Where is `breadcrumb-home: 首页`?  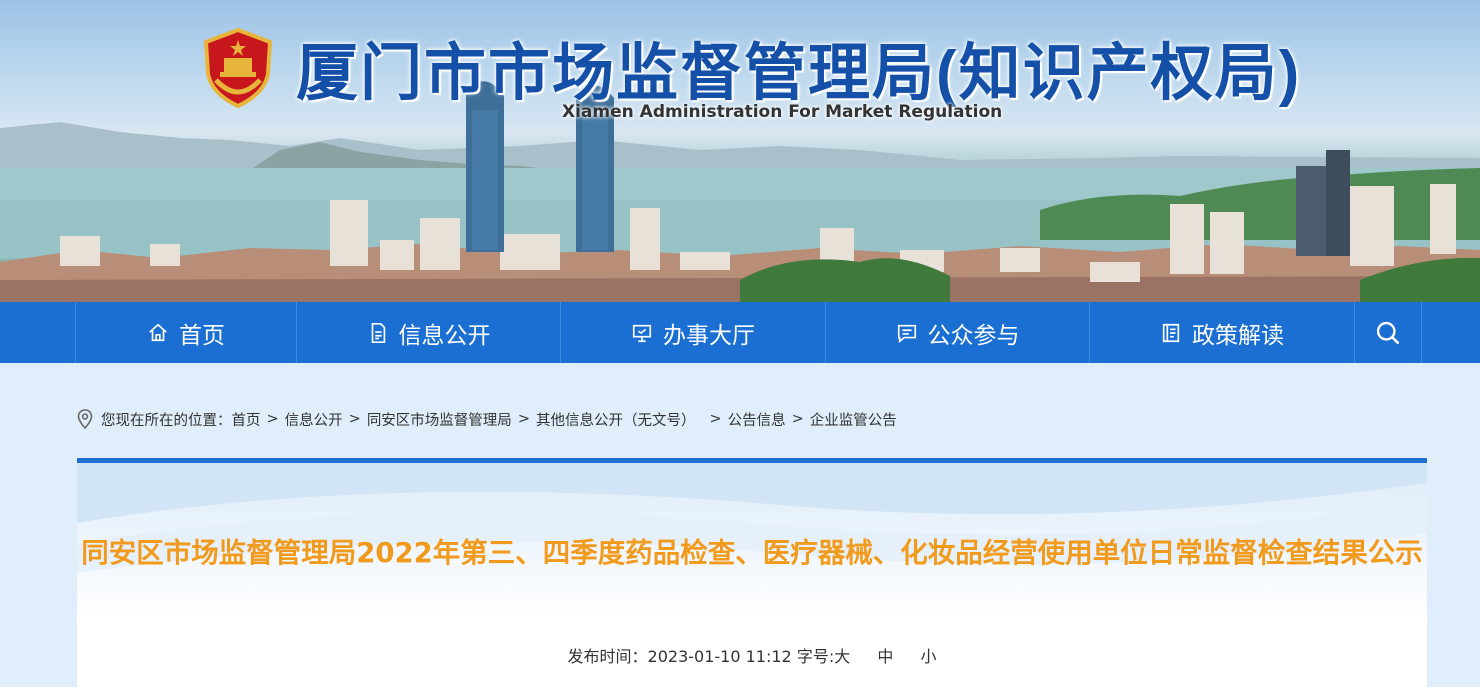 breadcrumb-home: 首页 is located at coordinates (246, 419).